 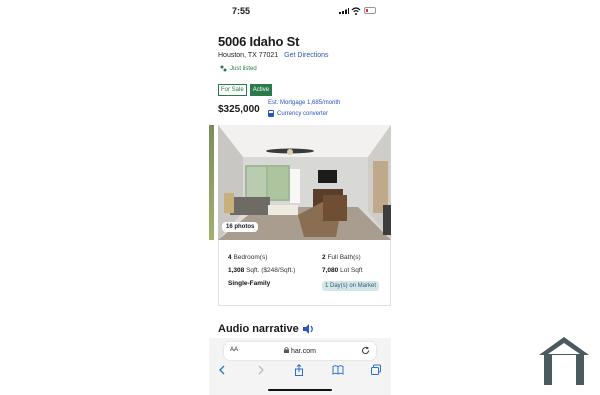 I want to click on calculator-icon, so click(x=271, y=113).